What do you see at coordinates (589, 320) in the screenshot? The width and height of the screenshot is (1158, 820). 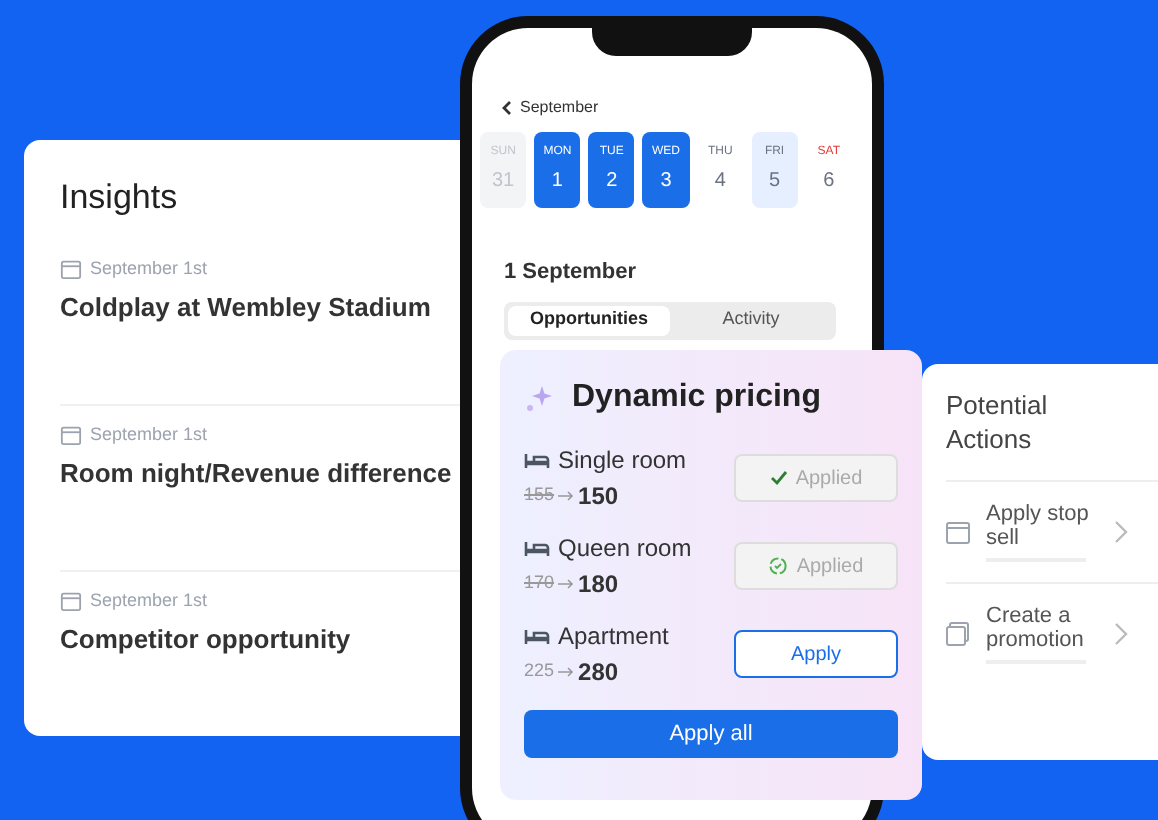 I see `tab: Opportunities` at bounding box center [589, 320].